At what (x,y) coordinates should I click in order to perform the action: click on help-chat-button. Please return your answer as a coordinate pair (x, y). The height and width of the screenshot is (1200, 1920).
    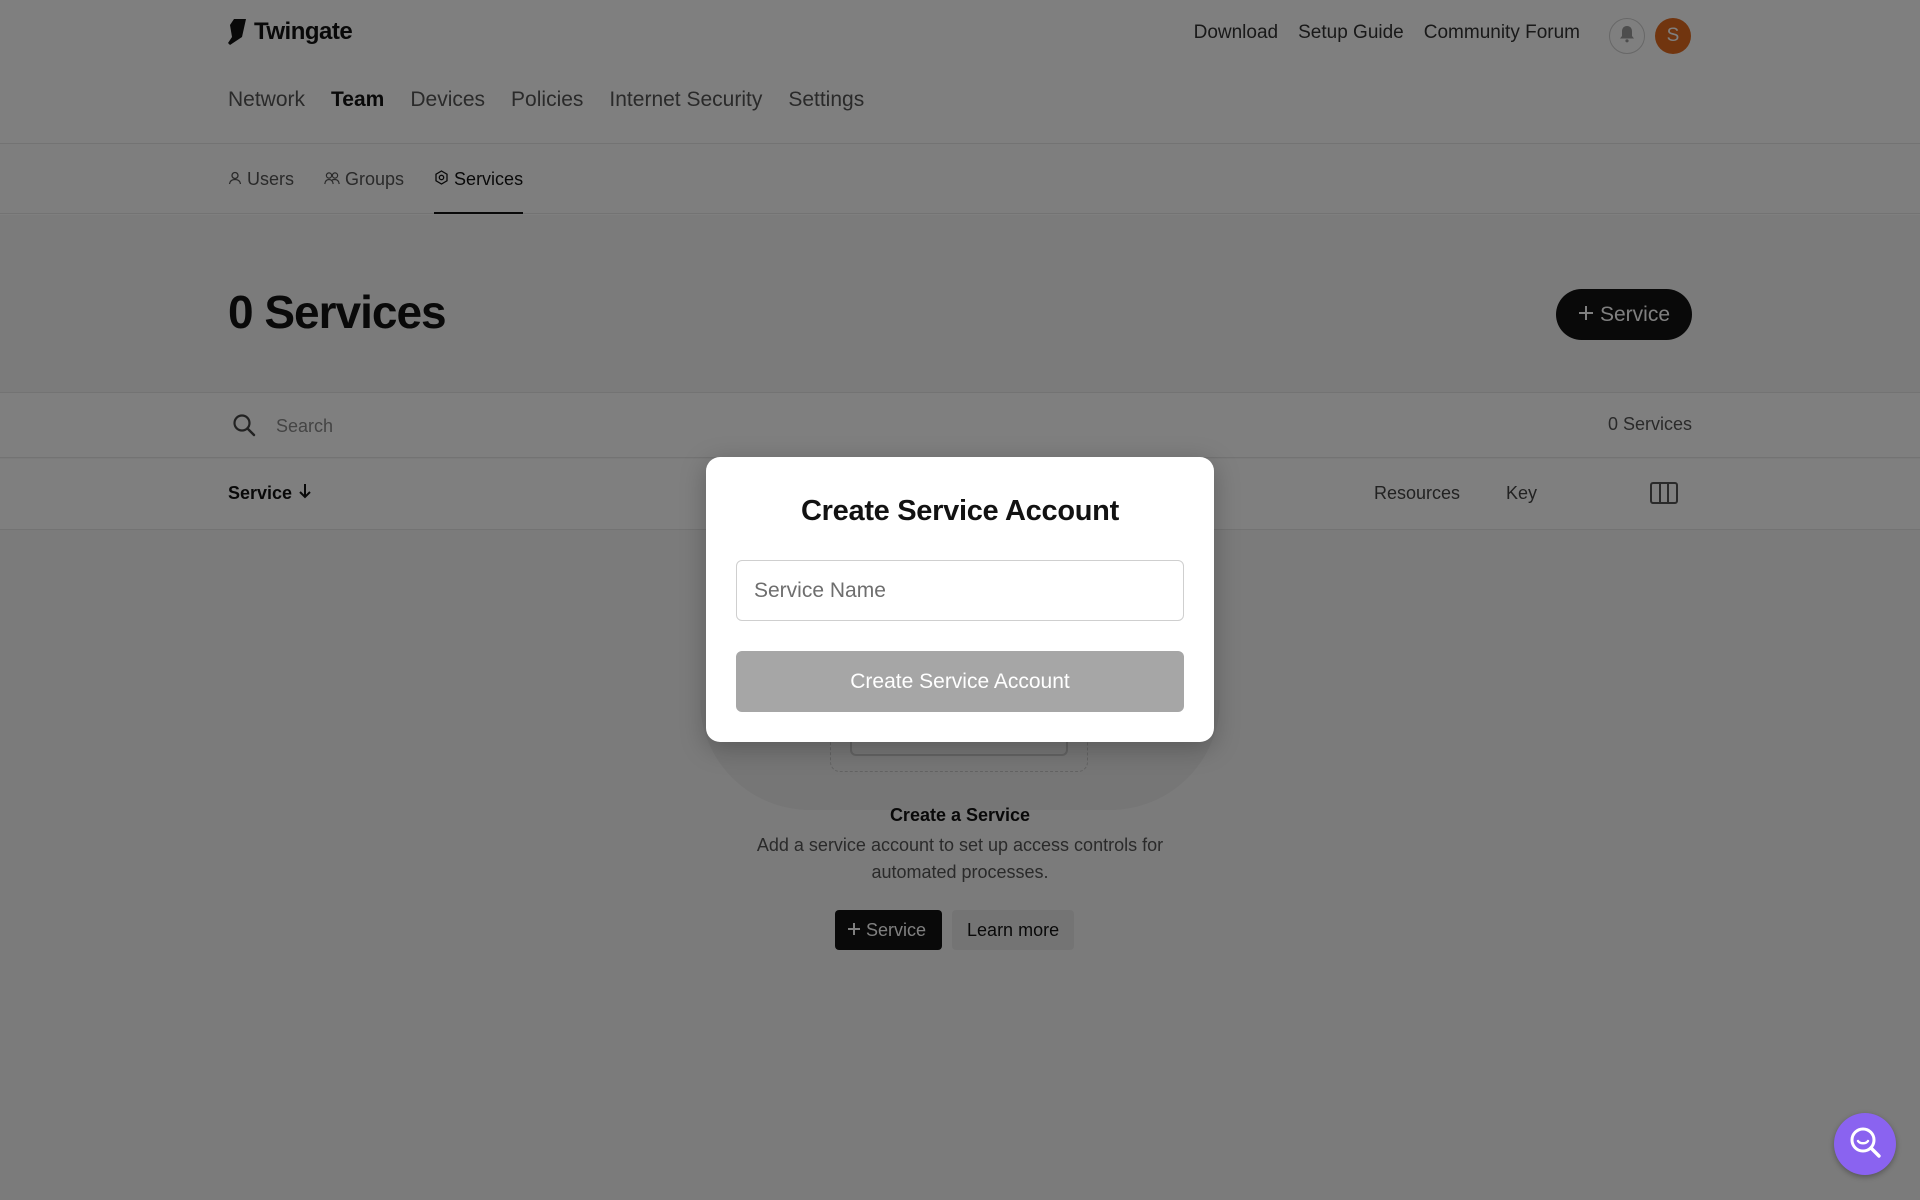
    Looking at the image, I should click on (1865, 1144).